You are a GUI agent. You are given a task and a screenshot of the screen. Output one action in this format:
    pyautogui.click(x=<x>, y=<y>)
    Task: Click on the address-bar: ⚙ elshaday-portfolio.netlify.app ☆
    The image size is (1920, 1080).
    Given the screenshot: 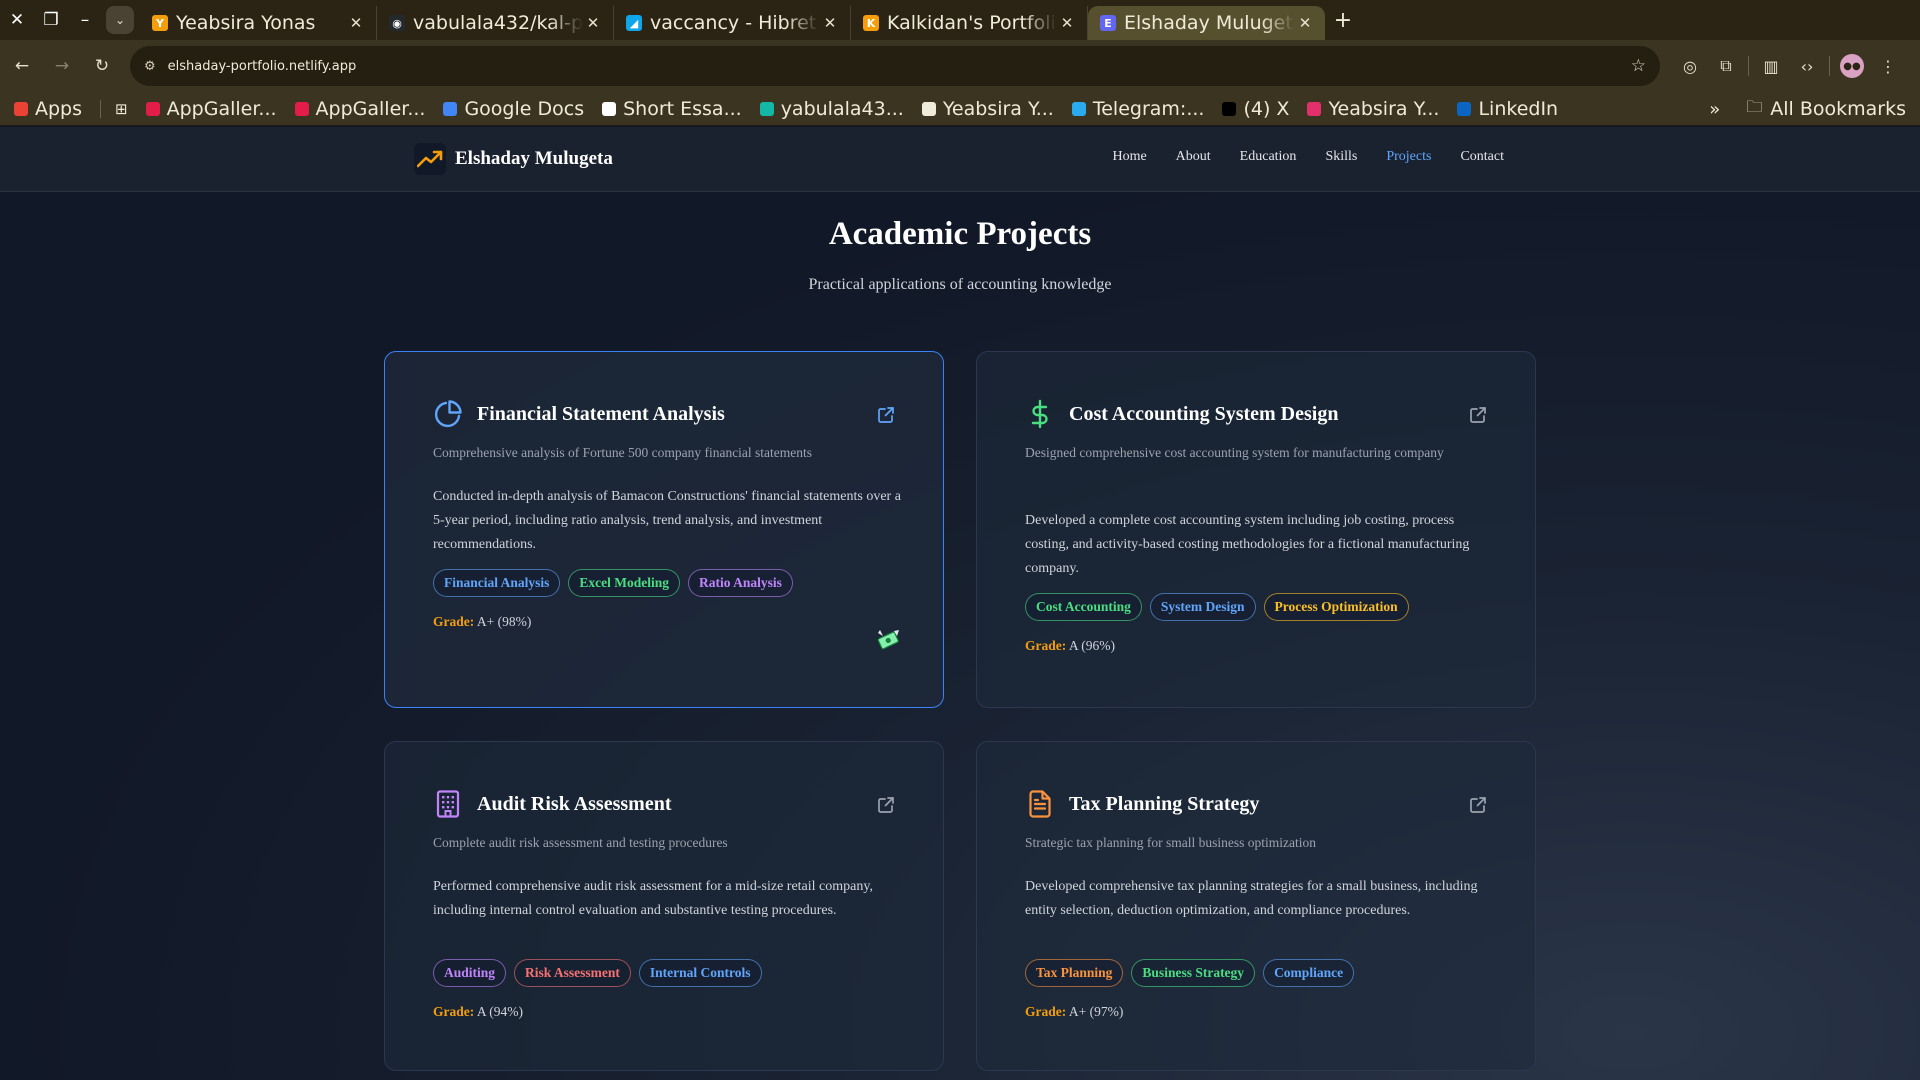 What is the action you would take?
    pyautogui.click(x=895, y=66)
    